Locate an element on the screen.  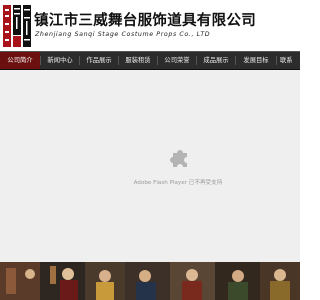
nav-item-honors: 公司荣誉 is located at coordinates (177, 60).